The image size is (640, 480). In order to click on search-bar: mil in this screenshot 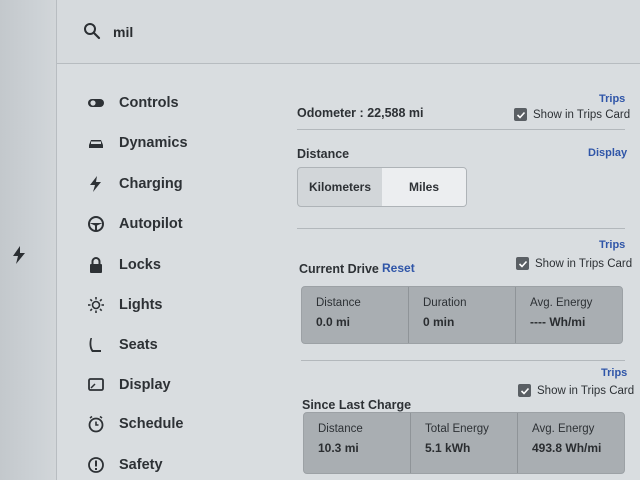, I will do `click(348, 32)`.